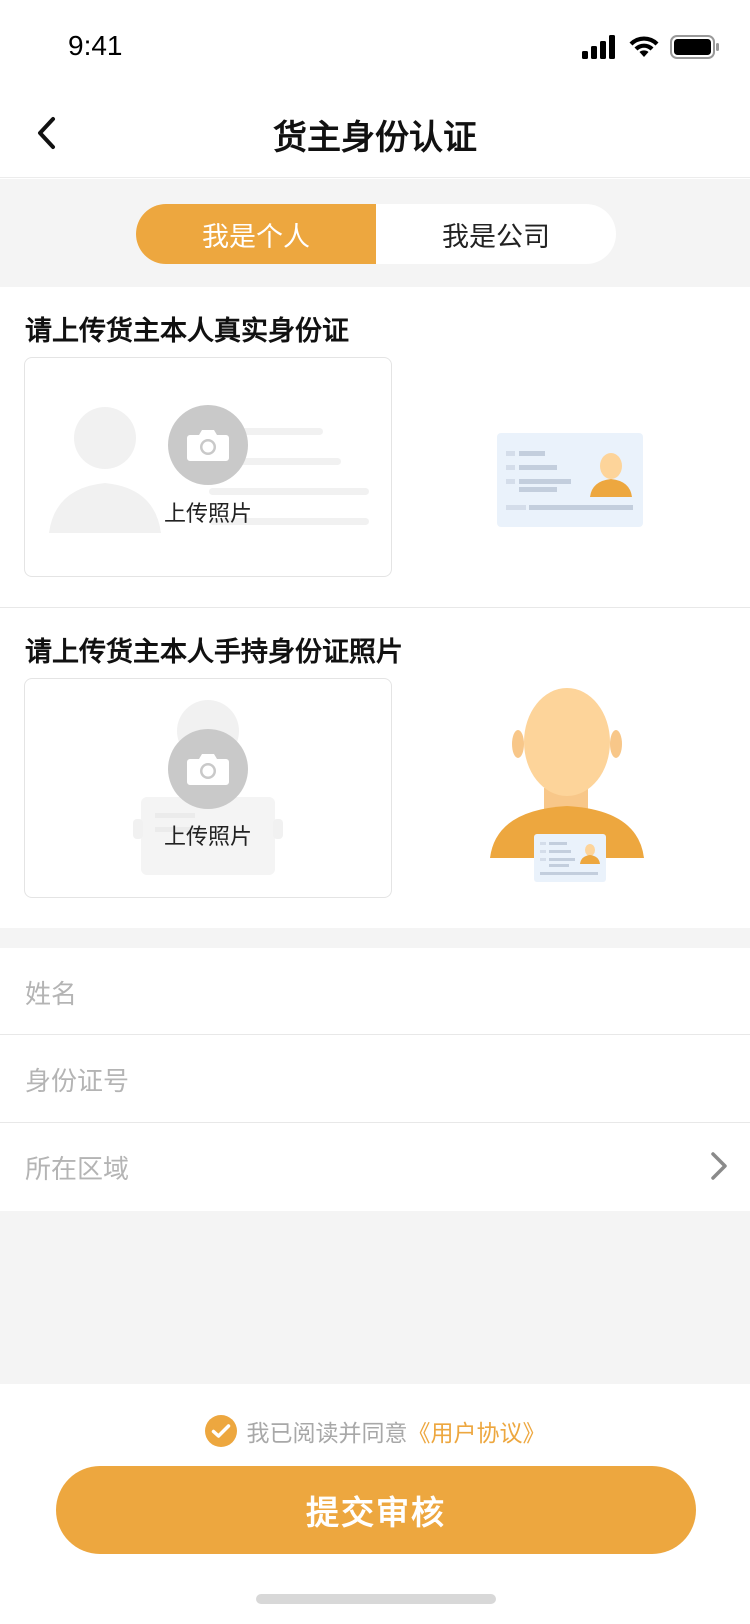 This screenshot has height=1624, width=750. What do you see at coordinates (496, 234) in the screenshot?
I see `tab-company: 我是公司` at bounding box center [496, 234].